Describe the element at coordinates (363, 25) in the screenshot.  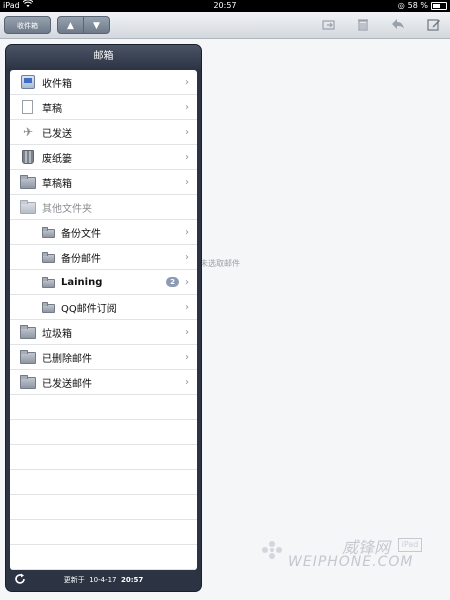
I see `trash-icon` at that location.